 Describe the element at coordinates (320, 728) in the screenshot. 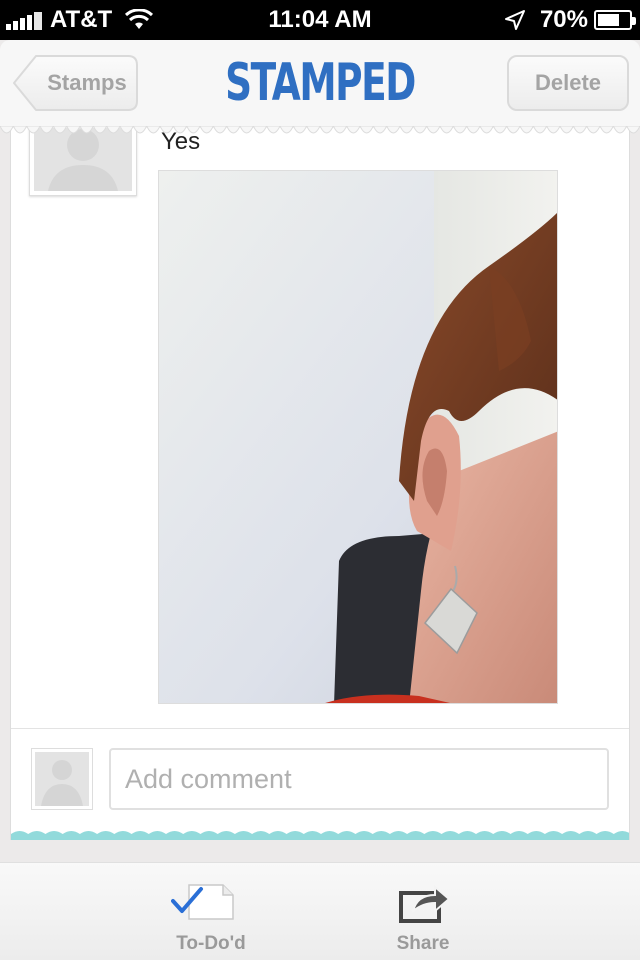

I see `comment-divider` at that location.